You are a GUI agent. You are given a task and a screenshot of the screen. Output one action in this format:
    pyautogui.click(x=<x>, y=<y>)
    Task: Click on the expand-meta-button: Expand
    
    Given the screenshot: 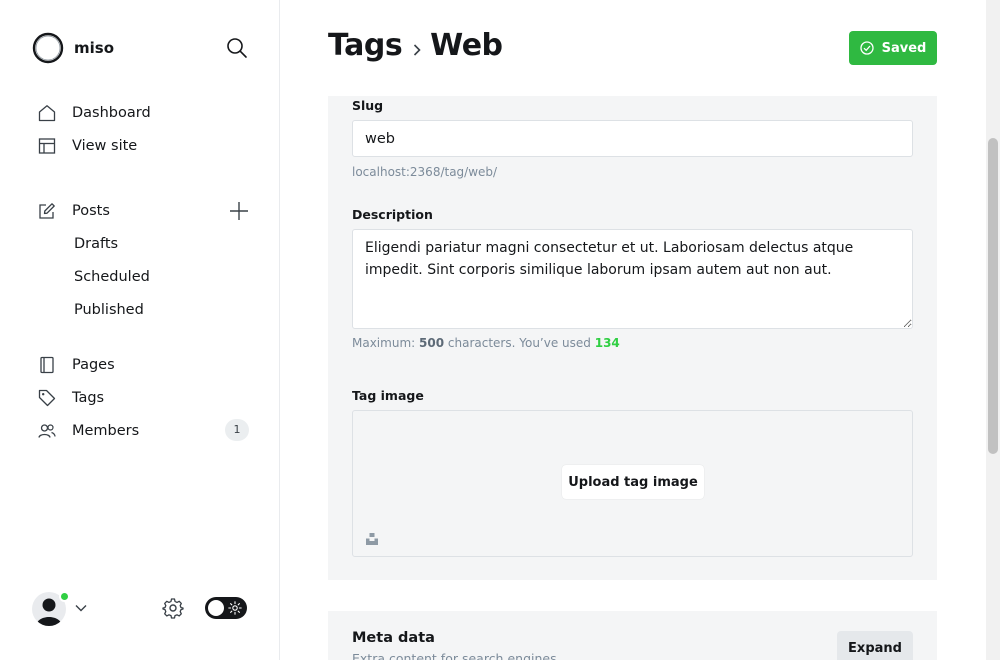 What is the action you would take?
    pyautogui.click(x=875, y=645)
    